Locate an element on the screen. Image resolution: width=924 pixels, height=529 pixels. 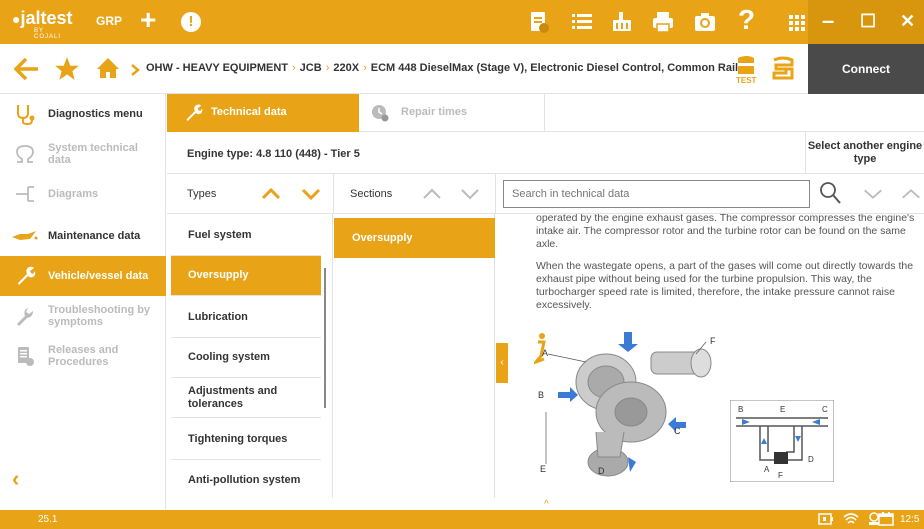
sidebar-item-label: Troubleshooting by symptoms is located at coordinates (99, 316).